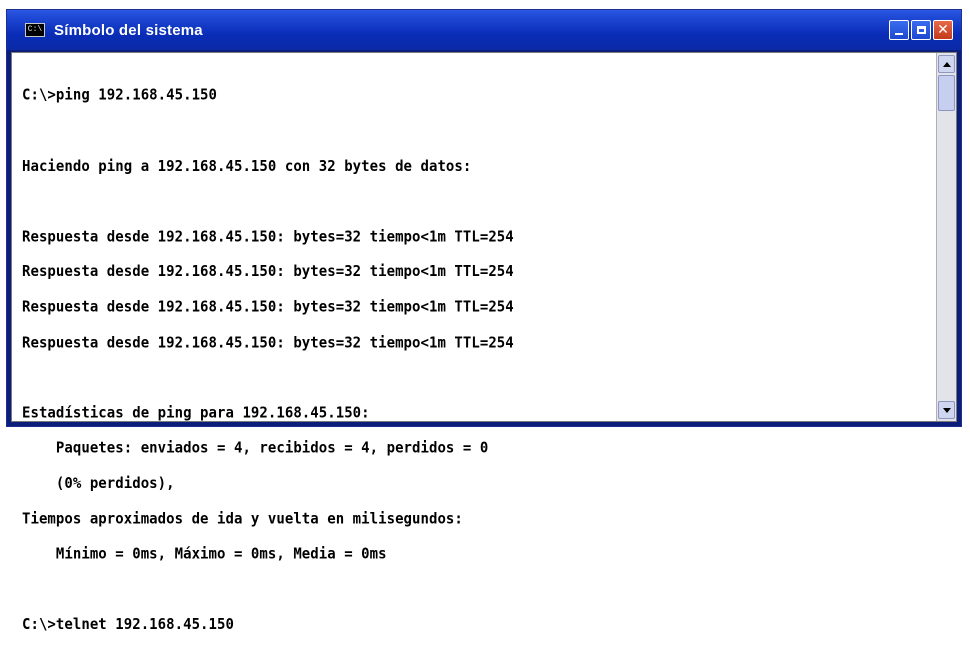 This screenshot has width=970, height=657. I want to click on window-controls: ✕, so click(921, 30).